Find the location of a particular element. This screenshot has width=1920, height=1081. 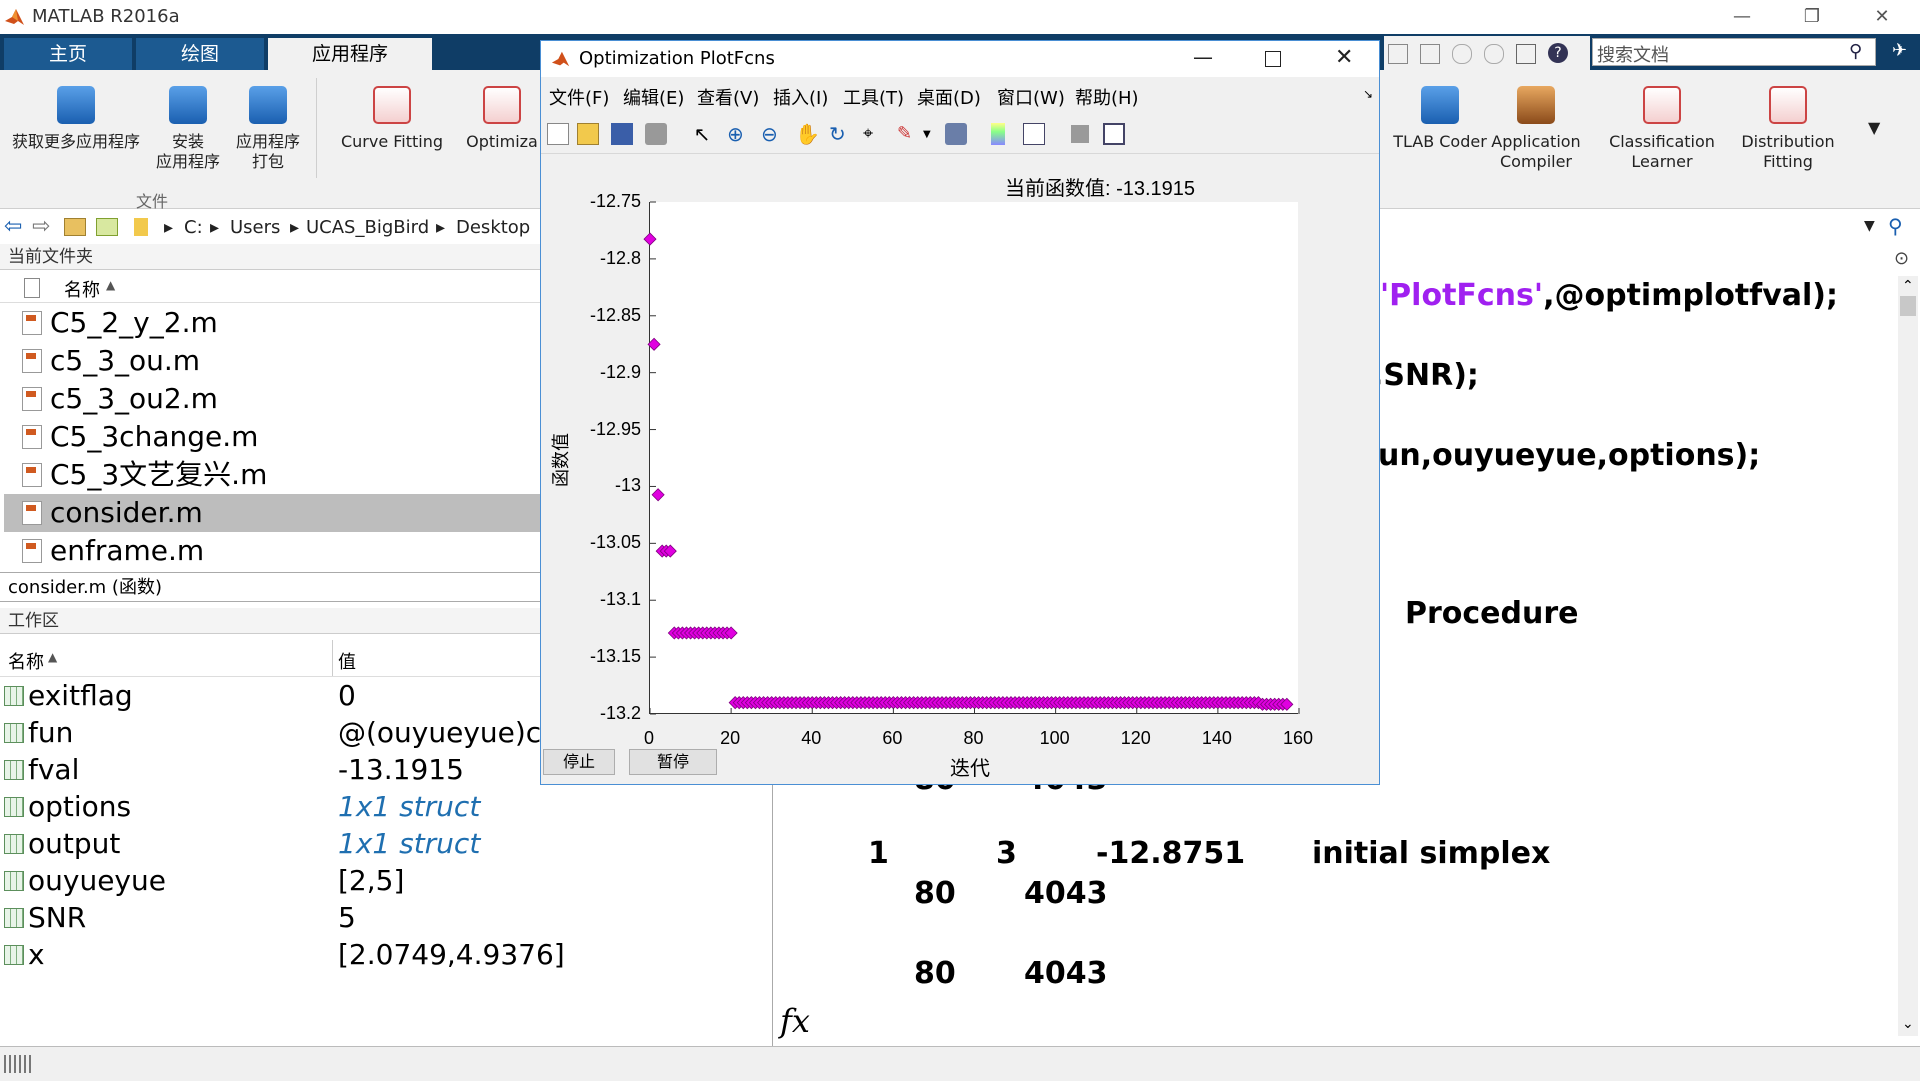

search-icon: ⚲ is located at coordinates (1855, 51).